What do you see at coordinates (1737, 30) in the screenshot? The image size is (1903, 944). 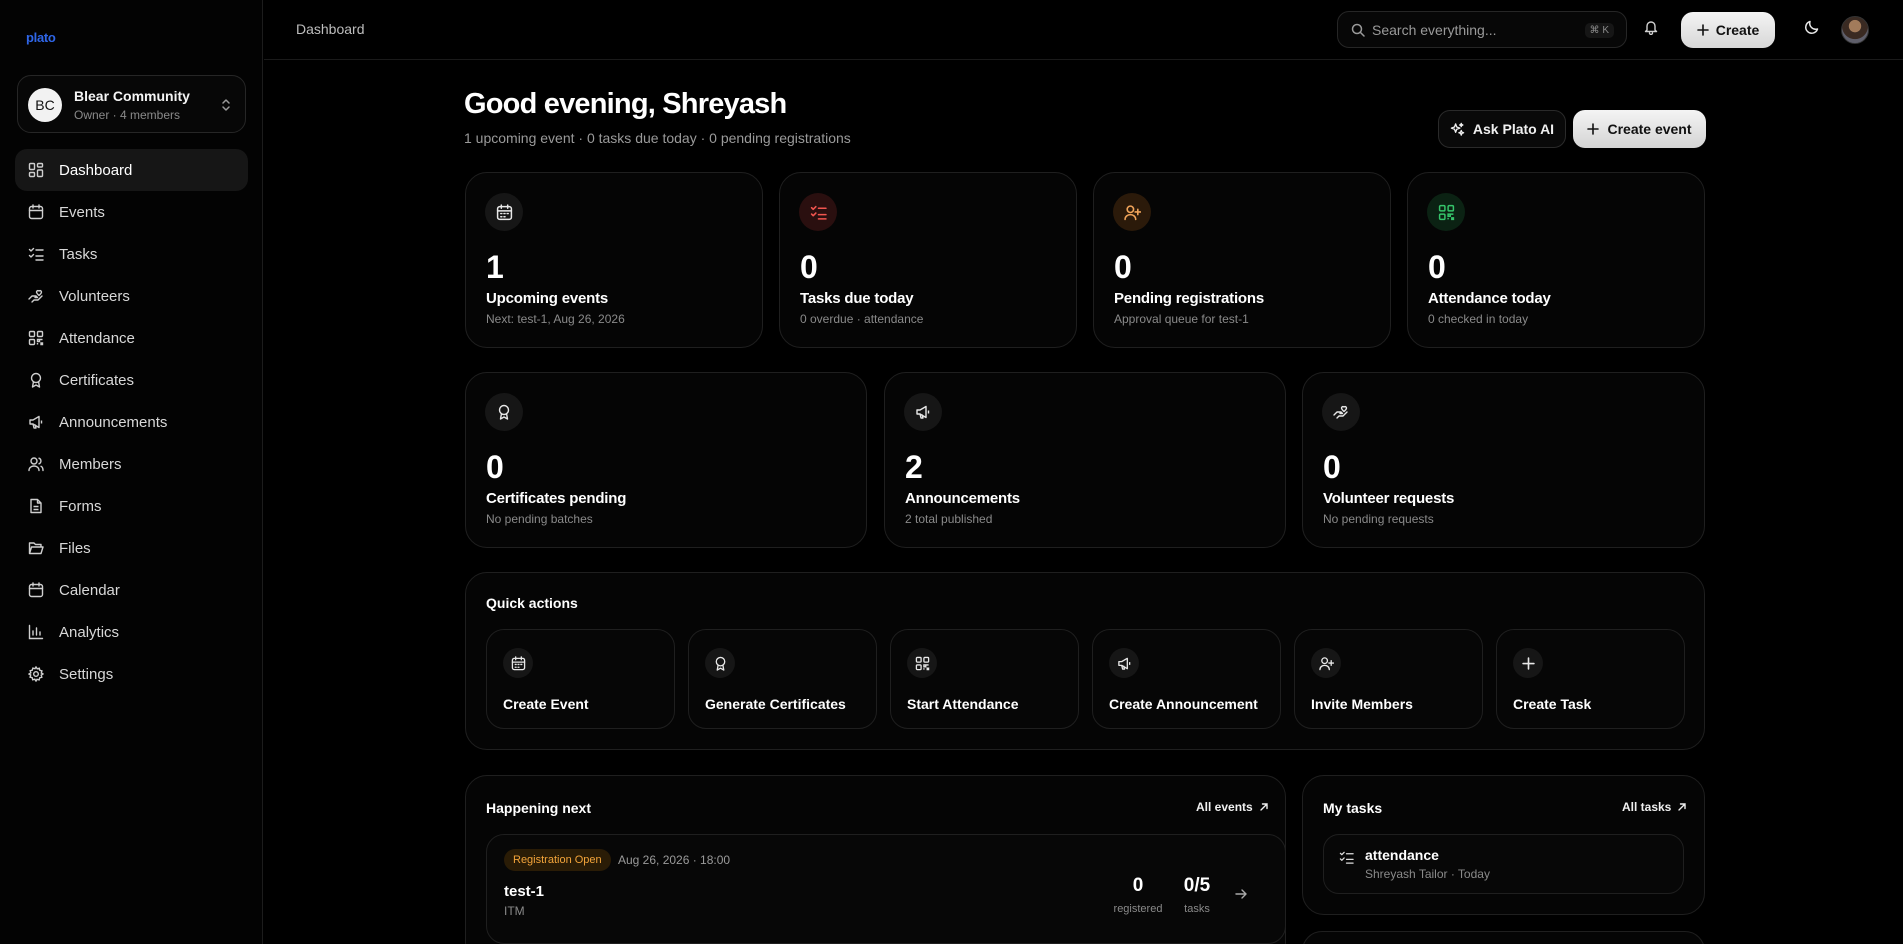 I see `create-button-label: Create` at bounding box center [1737, 30].